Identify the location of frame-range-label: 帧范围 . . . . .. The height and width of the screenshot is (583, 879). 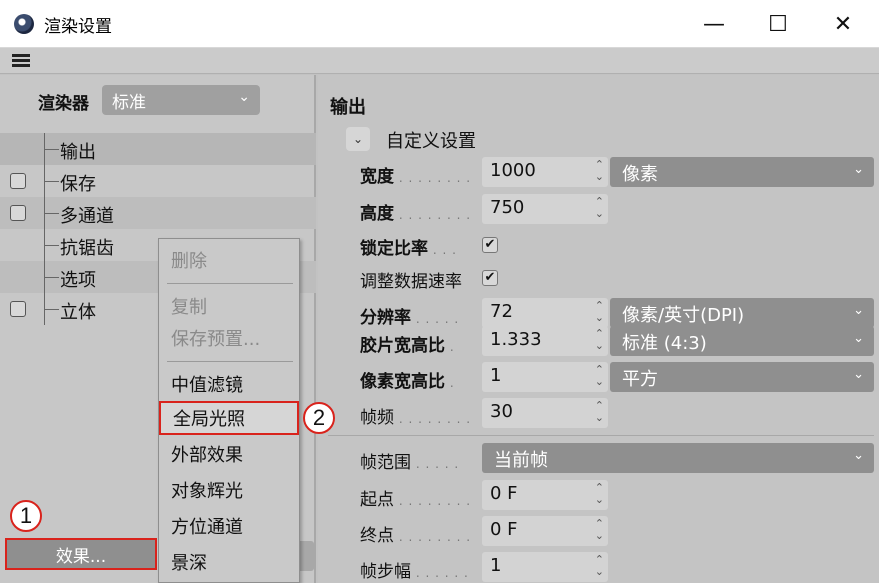
(410, 463).